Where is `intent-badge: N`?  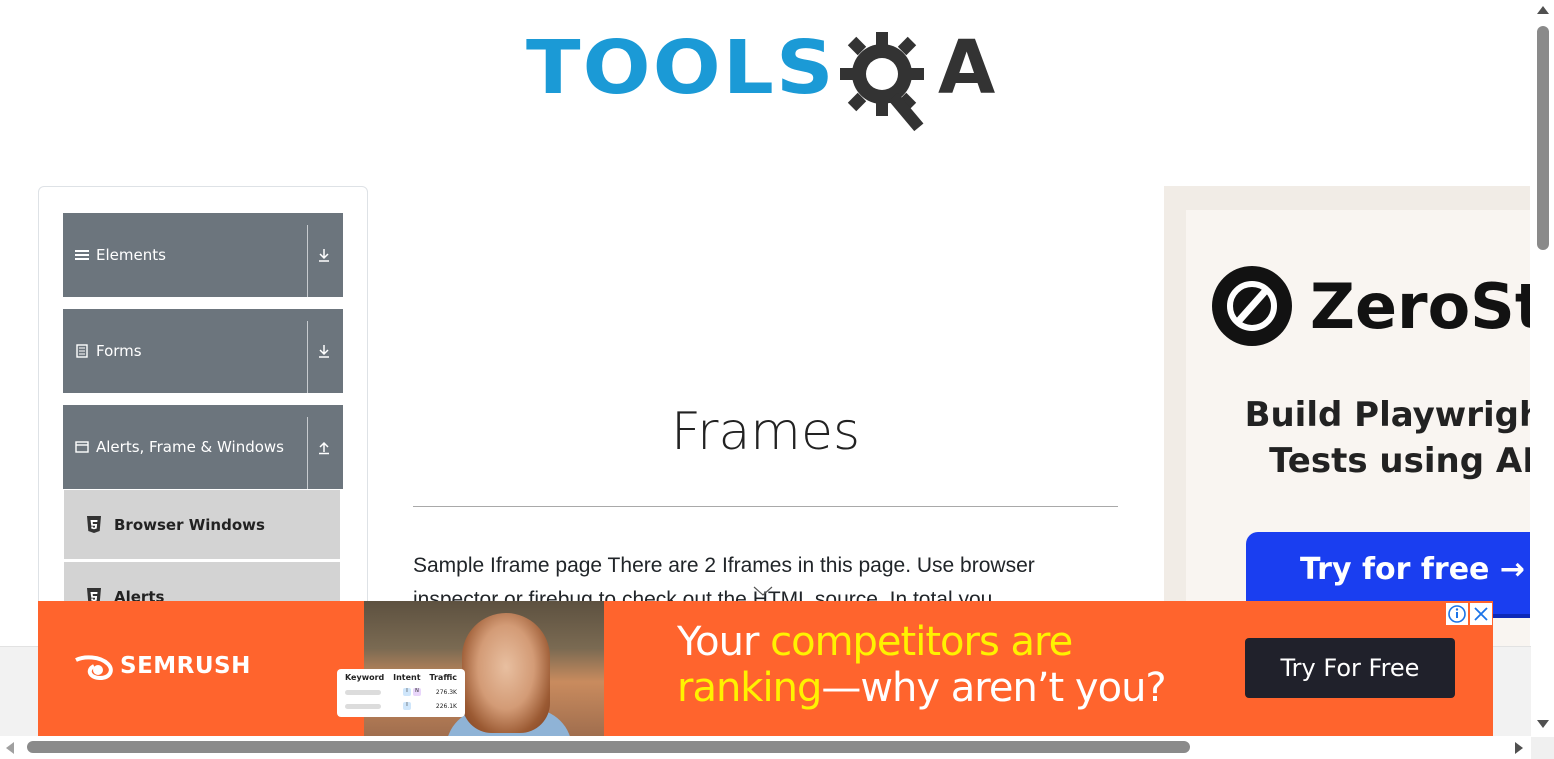 intent-badge: N is located at coordinates (417, 692).